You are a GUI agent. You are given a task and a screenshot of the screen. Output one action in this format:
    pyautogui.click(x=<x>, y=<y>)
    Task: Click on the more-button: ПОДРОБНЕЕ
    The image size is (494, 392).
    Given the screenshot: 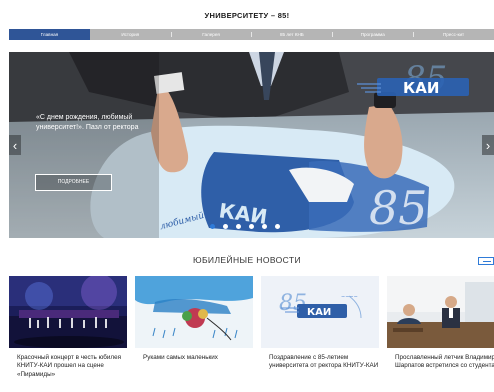 What is the action you would take?
    pyautogui.click(x=73, y=182)
    